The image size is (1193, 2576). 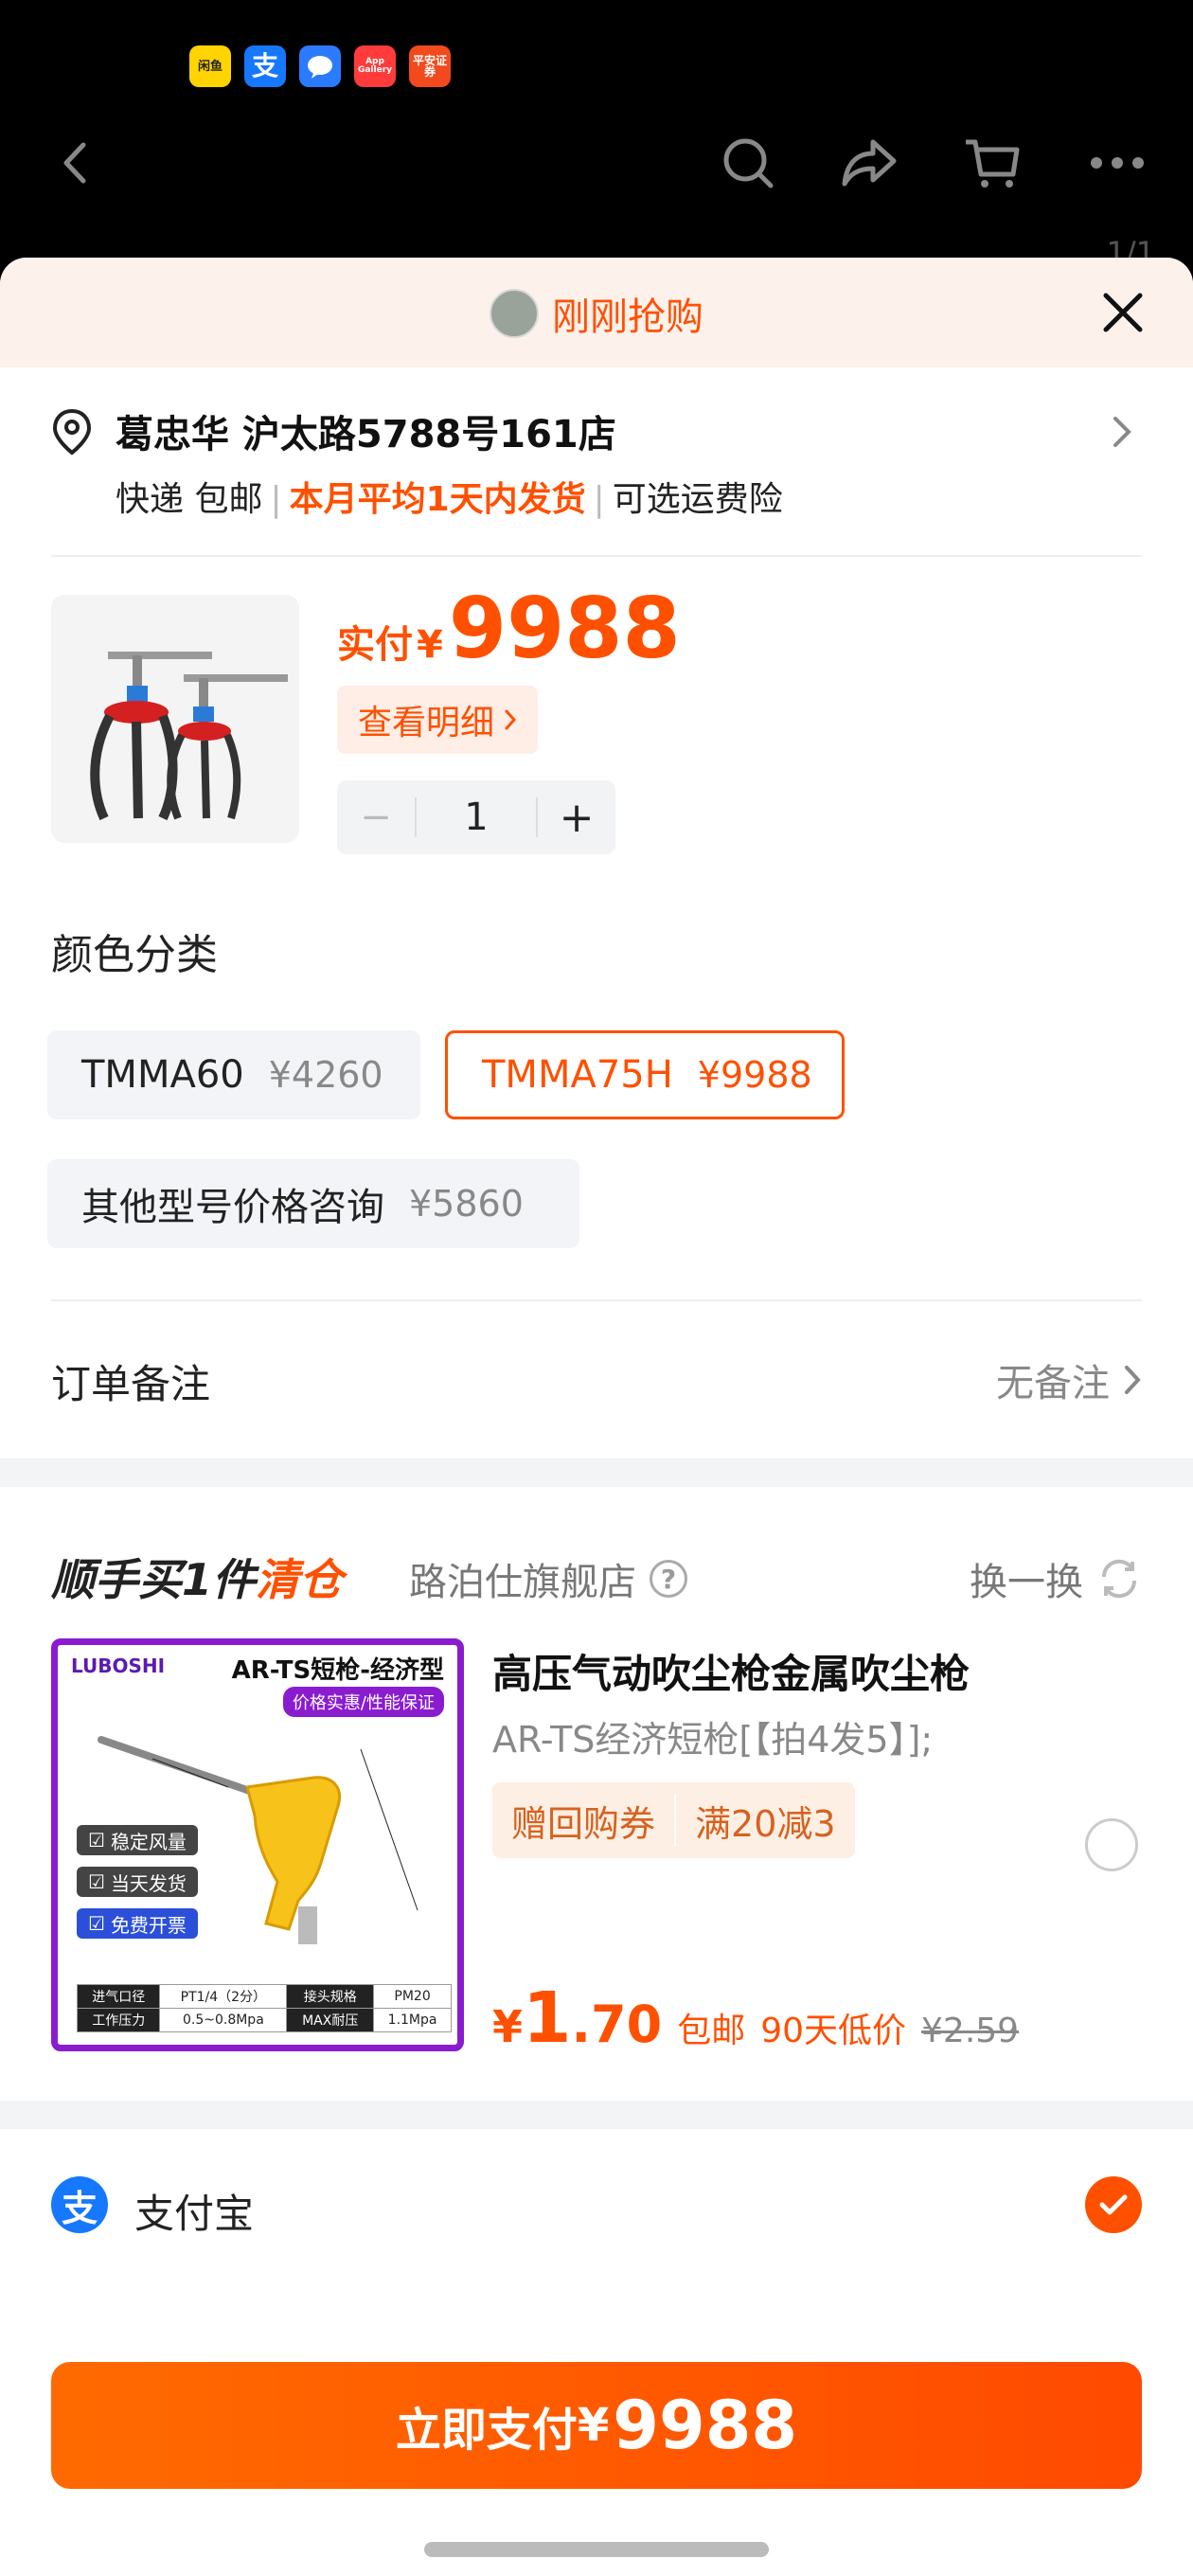 I want to click on top-bar: 闲鱼 支 App Gallery 平安证券 1/1, so click(x=596, y=135).